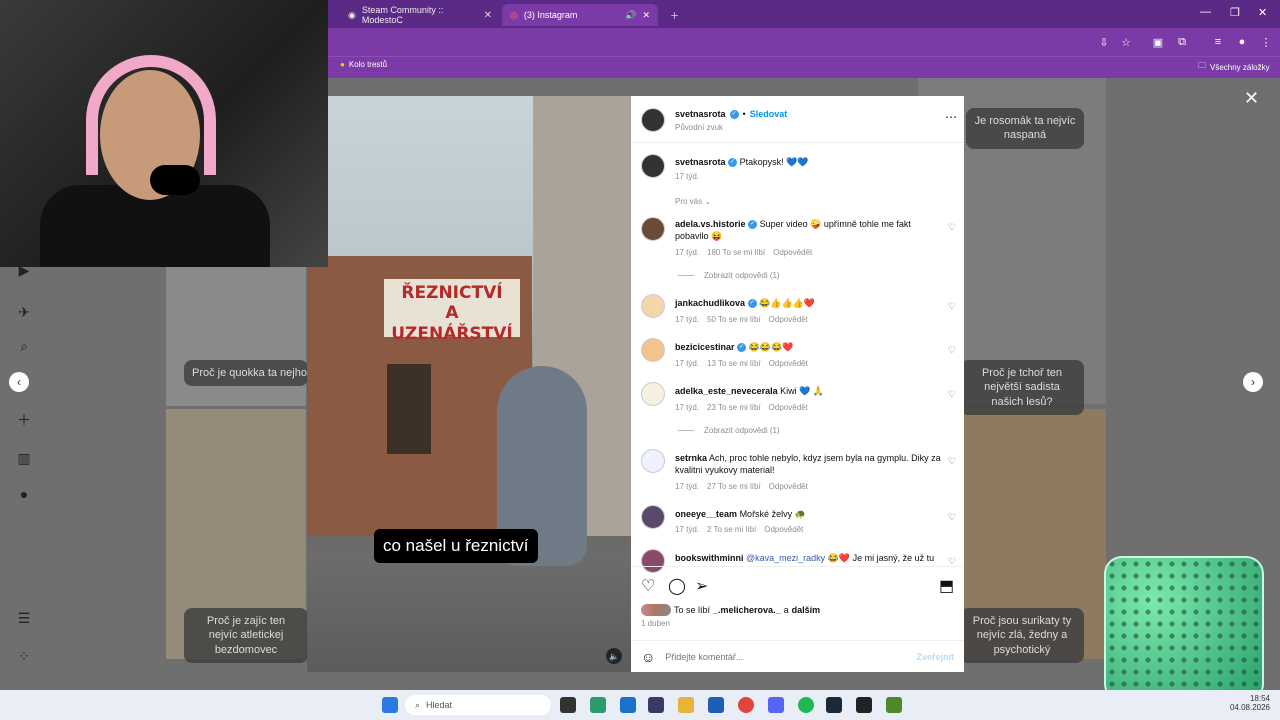 Image resolution: width=1280 pixels, height=720 pixels. What do you see at coordinates (246, 373) in the screenshot?
I see `reel-caption: Proč je quokka ta nejhorší psychopatická` at bounding box center [246, 373].